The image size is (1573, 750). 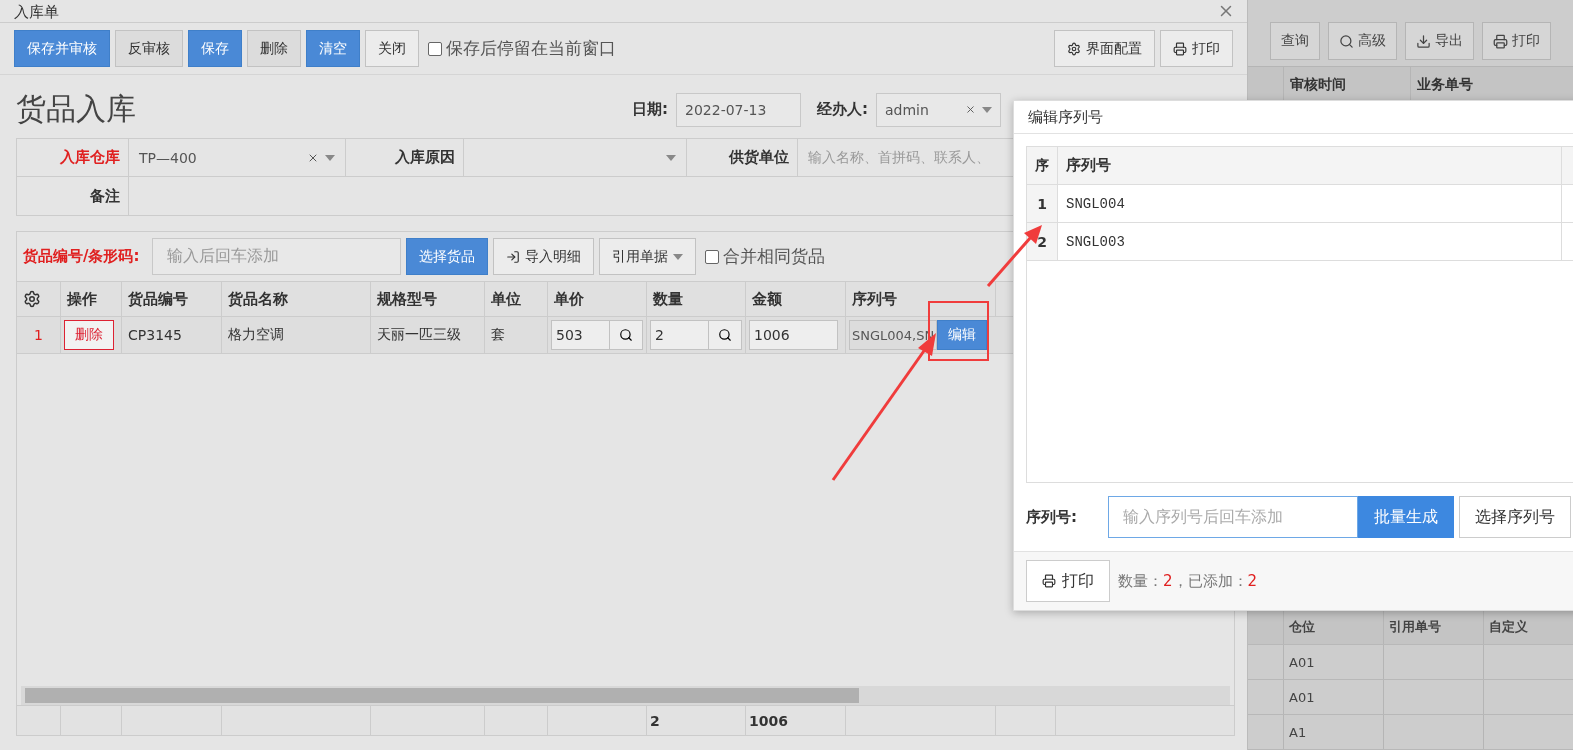 I want to click on select-field: admin, so click(x=938, y=109).